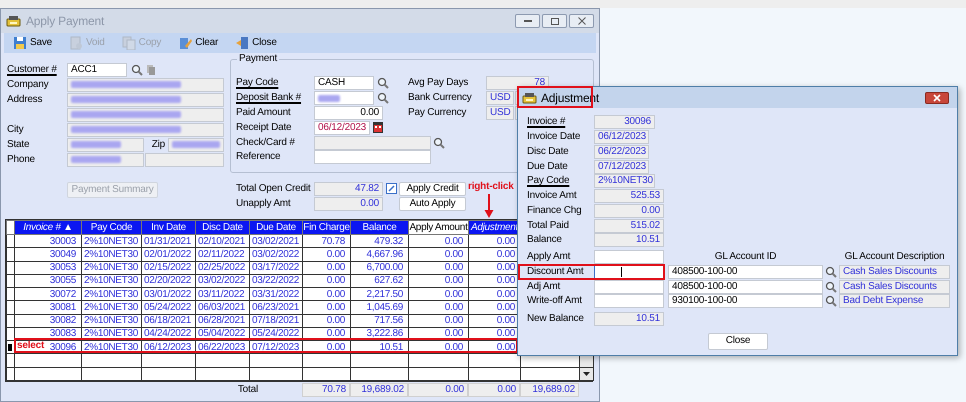  I want to click on apply-button: Apply Credit, so click(432, 189).